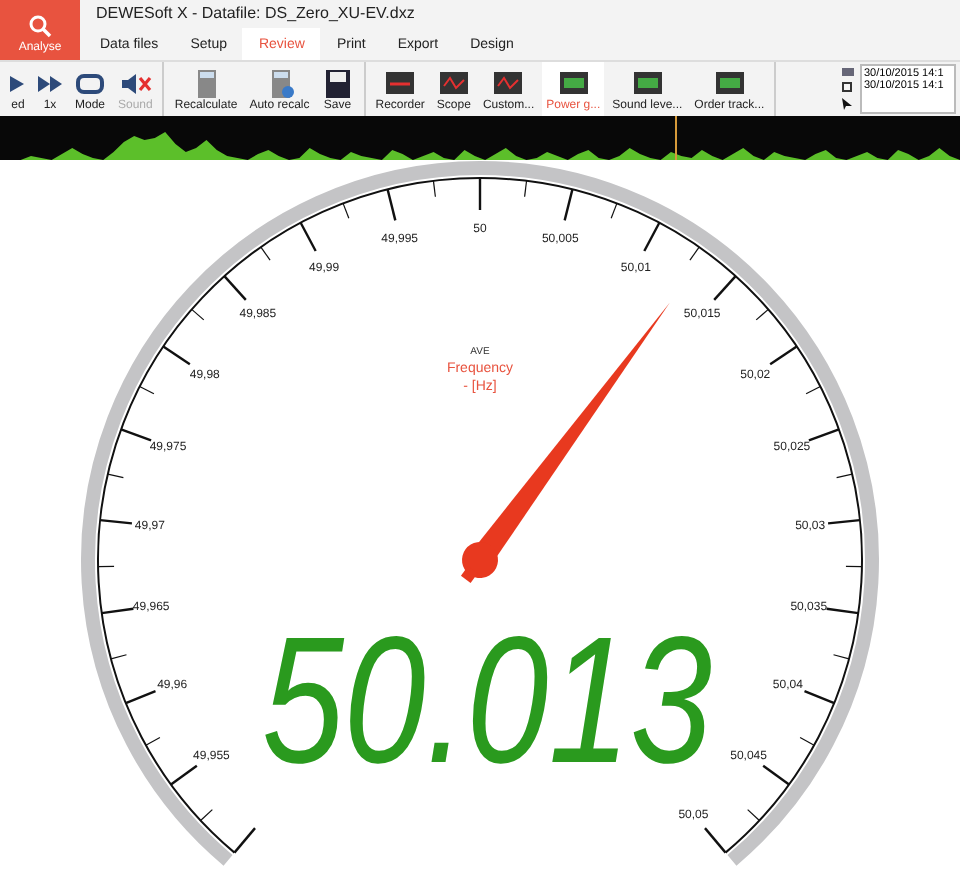 The height and width of the screenshot is (876, 960). What do you see at coordinates (487, 702) in the screenshot?
I see `digital-reading: 50.013` at bounding box center [487, 702].